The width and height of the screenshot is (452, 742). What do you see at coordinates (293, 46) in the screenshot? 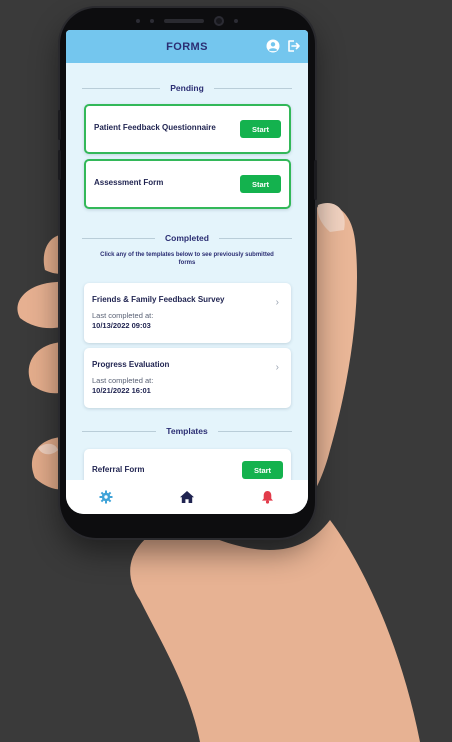
I see `logout-icon` at bounding box center [293, 46].